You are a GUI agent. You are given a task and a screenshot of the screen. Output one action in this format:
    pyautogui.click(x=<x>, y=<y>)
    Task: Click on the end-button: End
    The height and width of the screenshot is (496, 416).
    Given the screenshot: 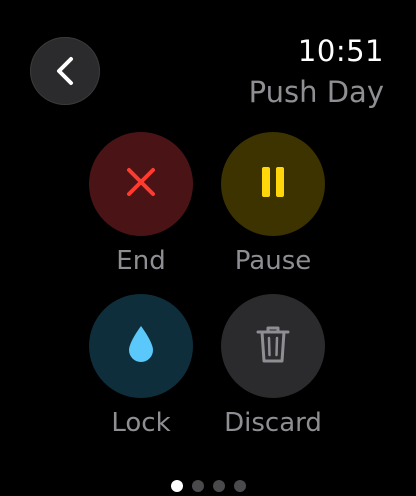 What is the action you would take?
    pyautogui.click(x=141, y=204)
    